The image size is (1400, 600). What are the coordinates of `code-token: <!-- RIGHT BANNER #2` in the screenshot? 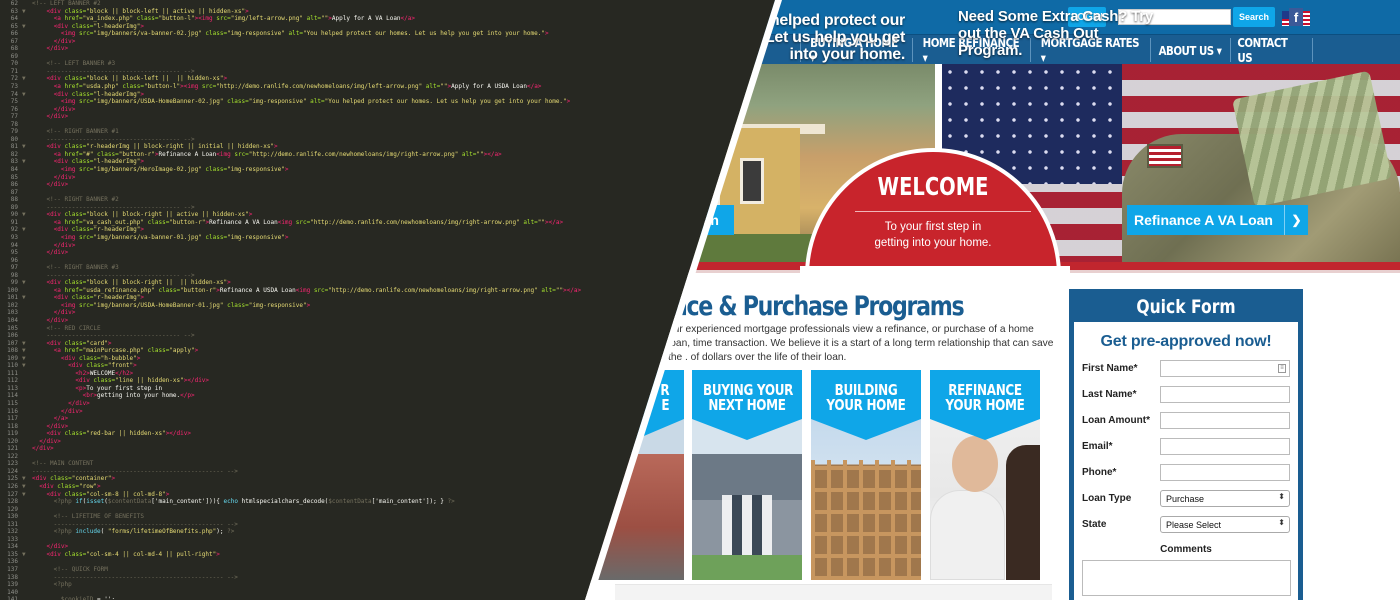 It's located at (75, 200).